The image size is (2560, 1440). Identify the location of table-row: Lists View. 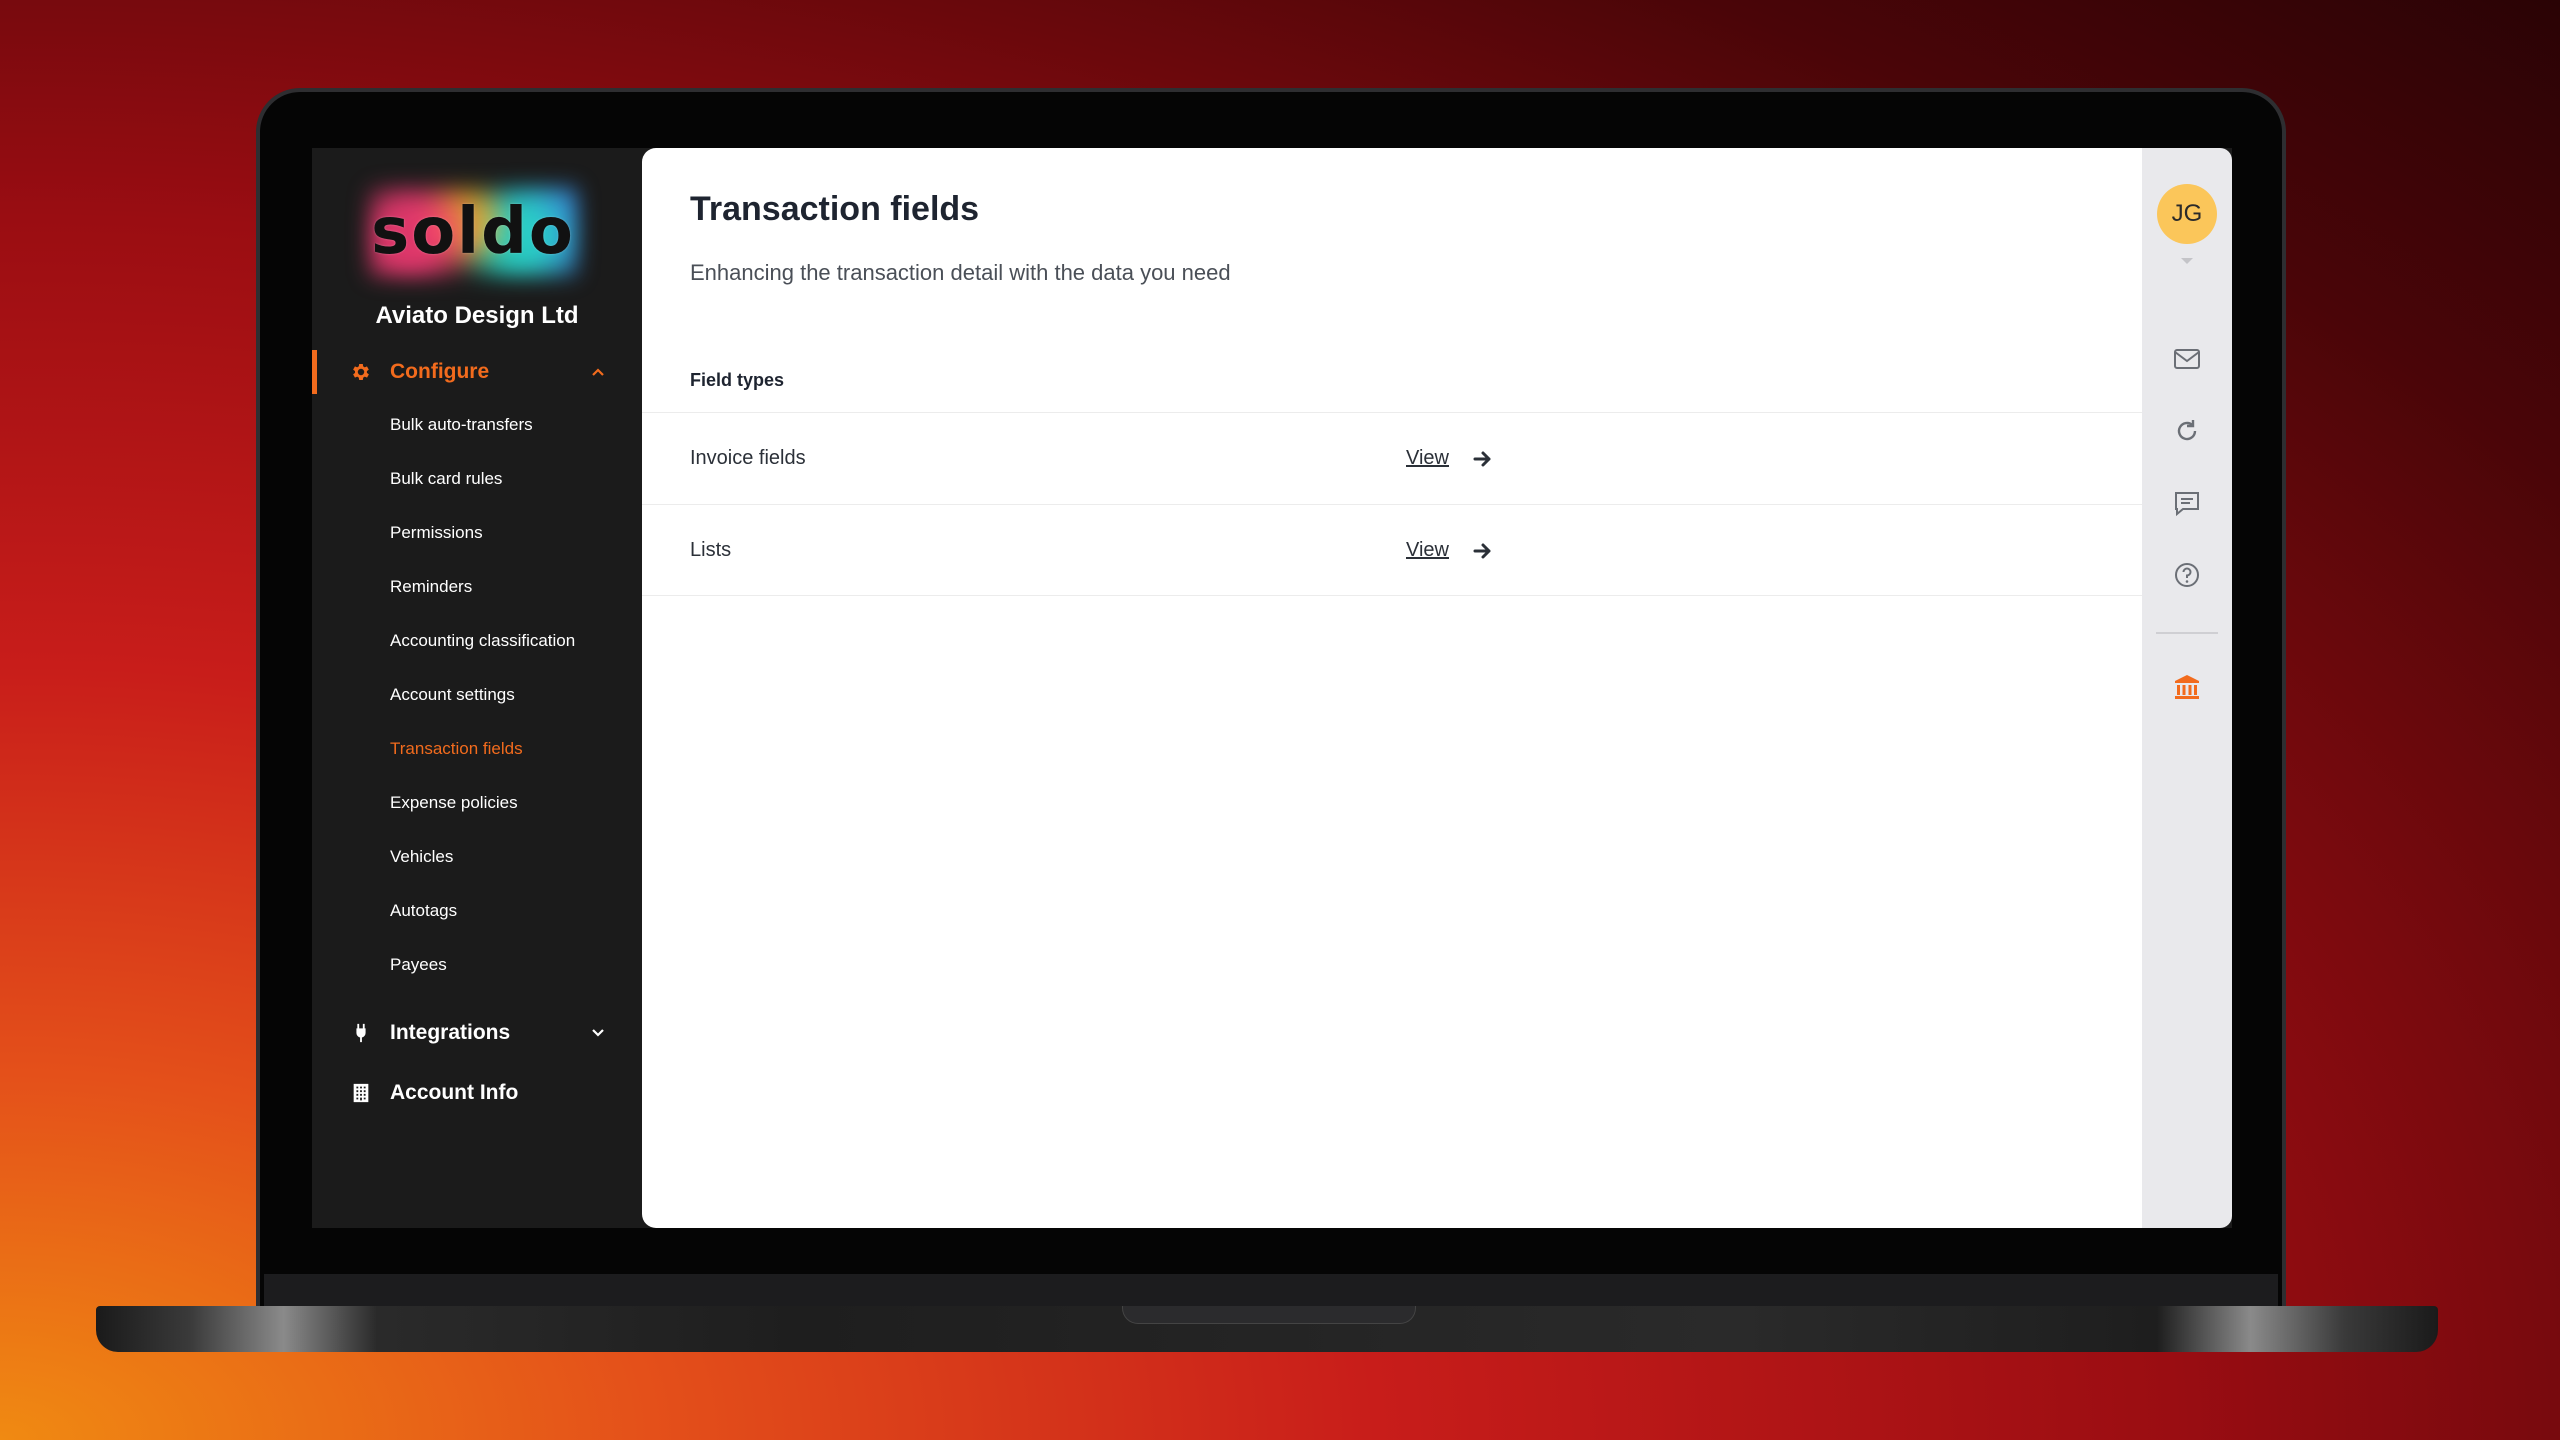
(1392, 550).